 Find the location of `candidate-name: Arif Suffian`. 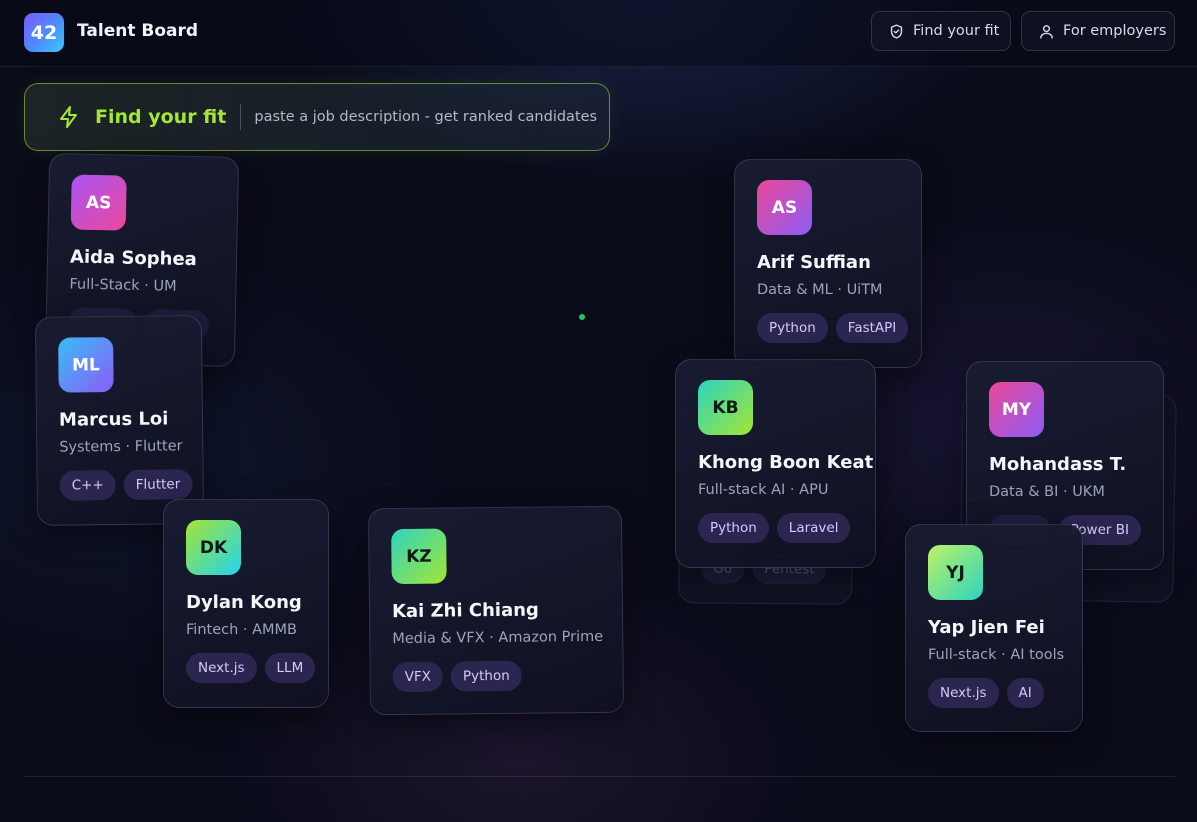

candidate-name: Arif Suffian is located at coordinates (814, 262).